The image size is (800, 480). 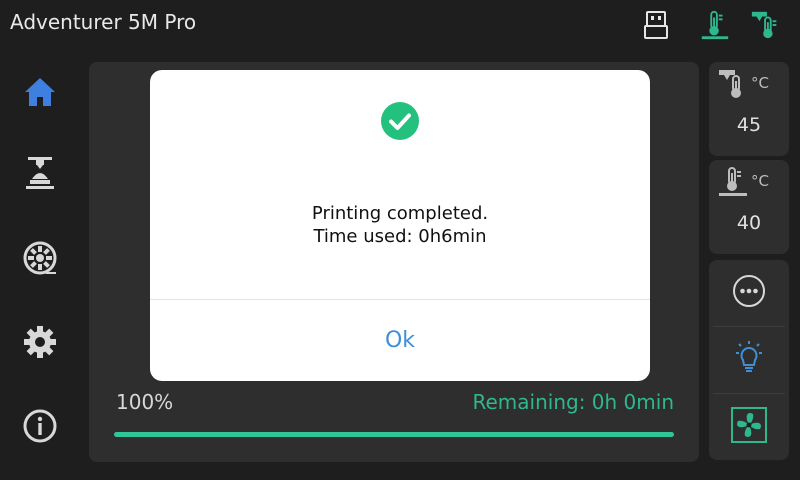 What do you see at coordinates (400, 236) in the screenshot?
I see `dialog-message-line2: Time used: 0h6min` at bounding box center [400, 236].